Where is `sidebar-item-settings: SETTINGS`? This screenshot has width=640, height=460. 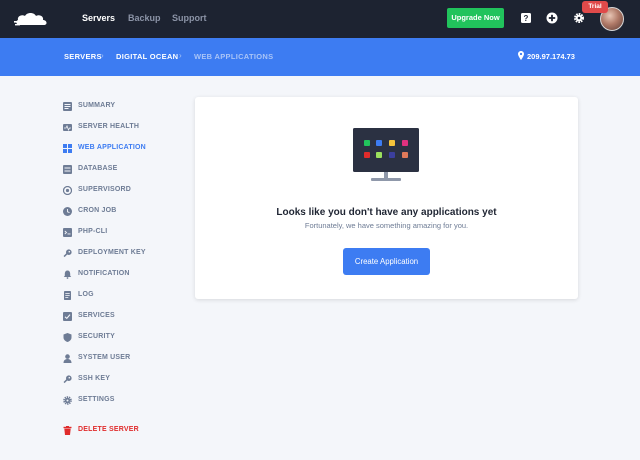
sidebar-item-settings: SETTINGS is located at coordinates (123, 401).